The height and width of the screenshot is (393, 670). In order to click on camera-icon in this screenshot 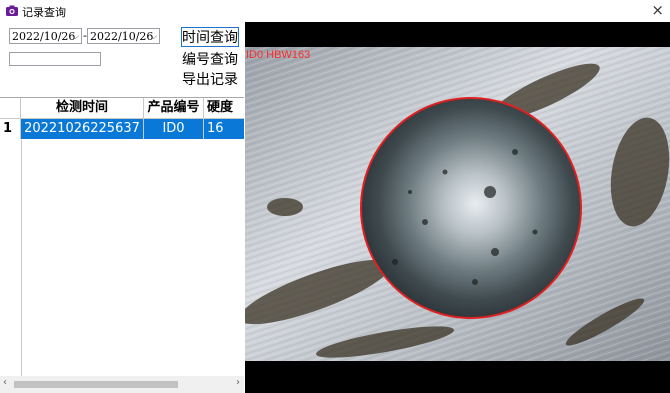, I will do `click(12, 10)`.